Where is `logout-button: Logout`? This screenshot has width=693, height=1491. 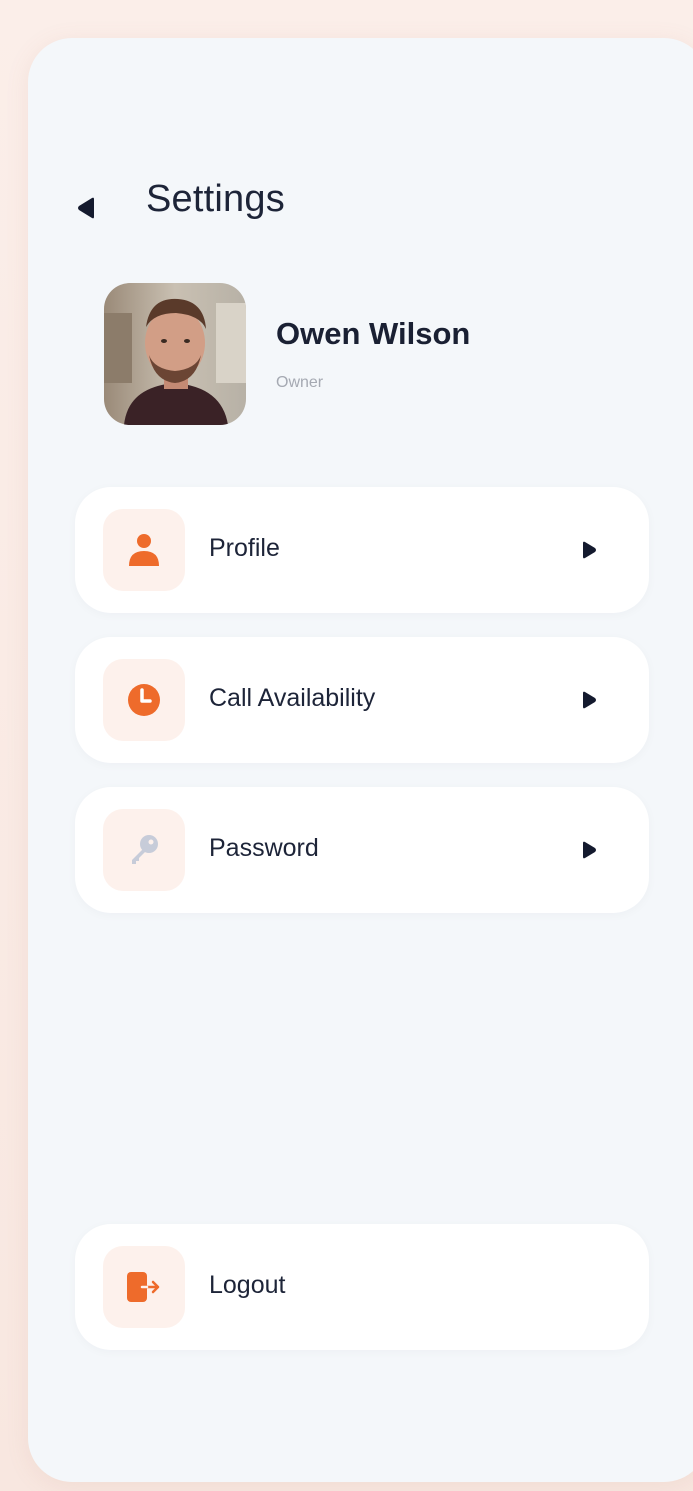
logout-button: Logout is located at coordinates (362, 1287).